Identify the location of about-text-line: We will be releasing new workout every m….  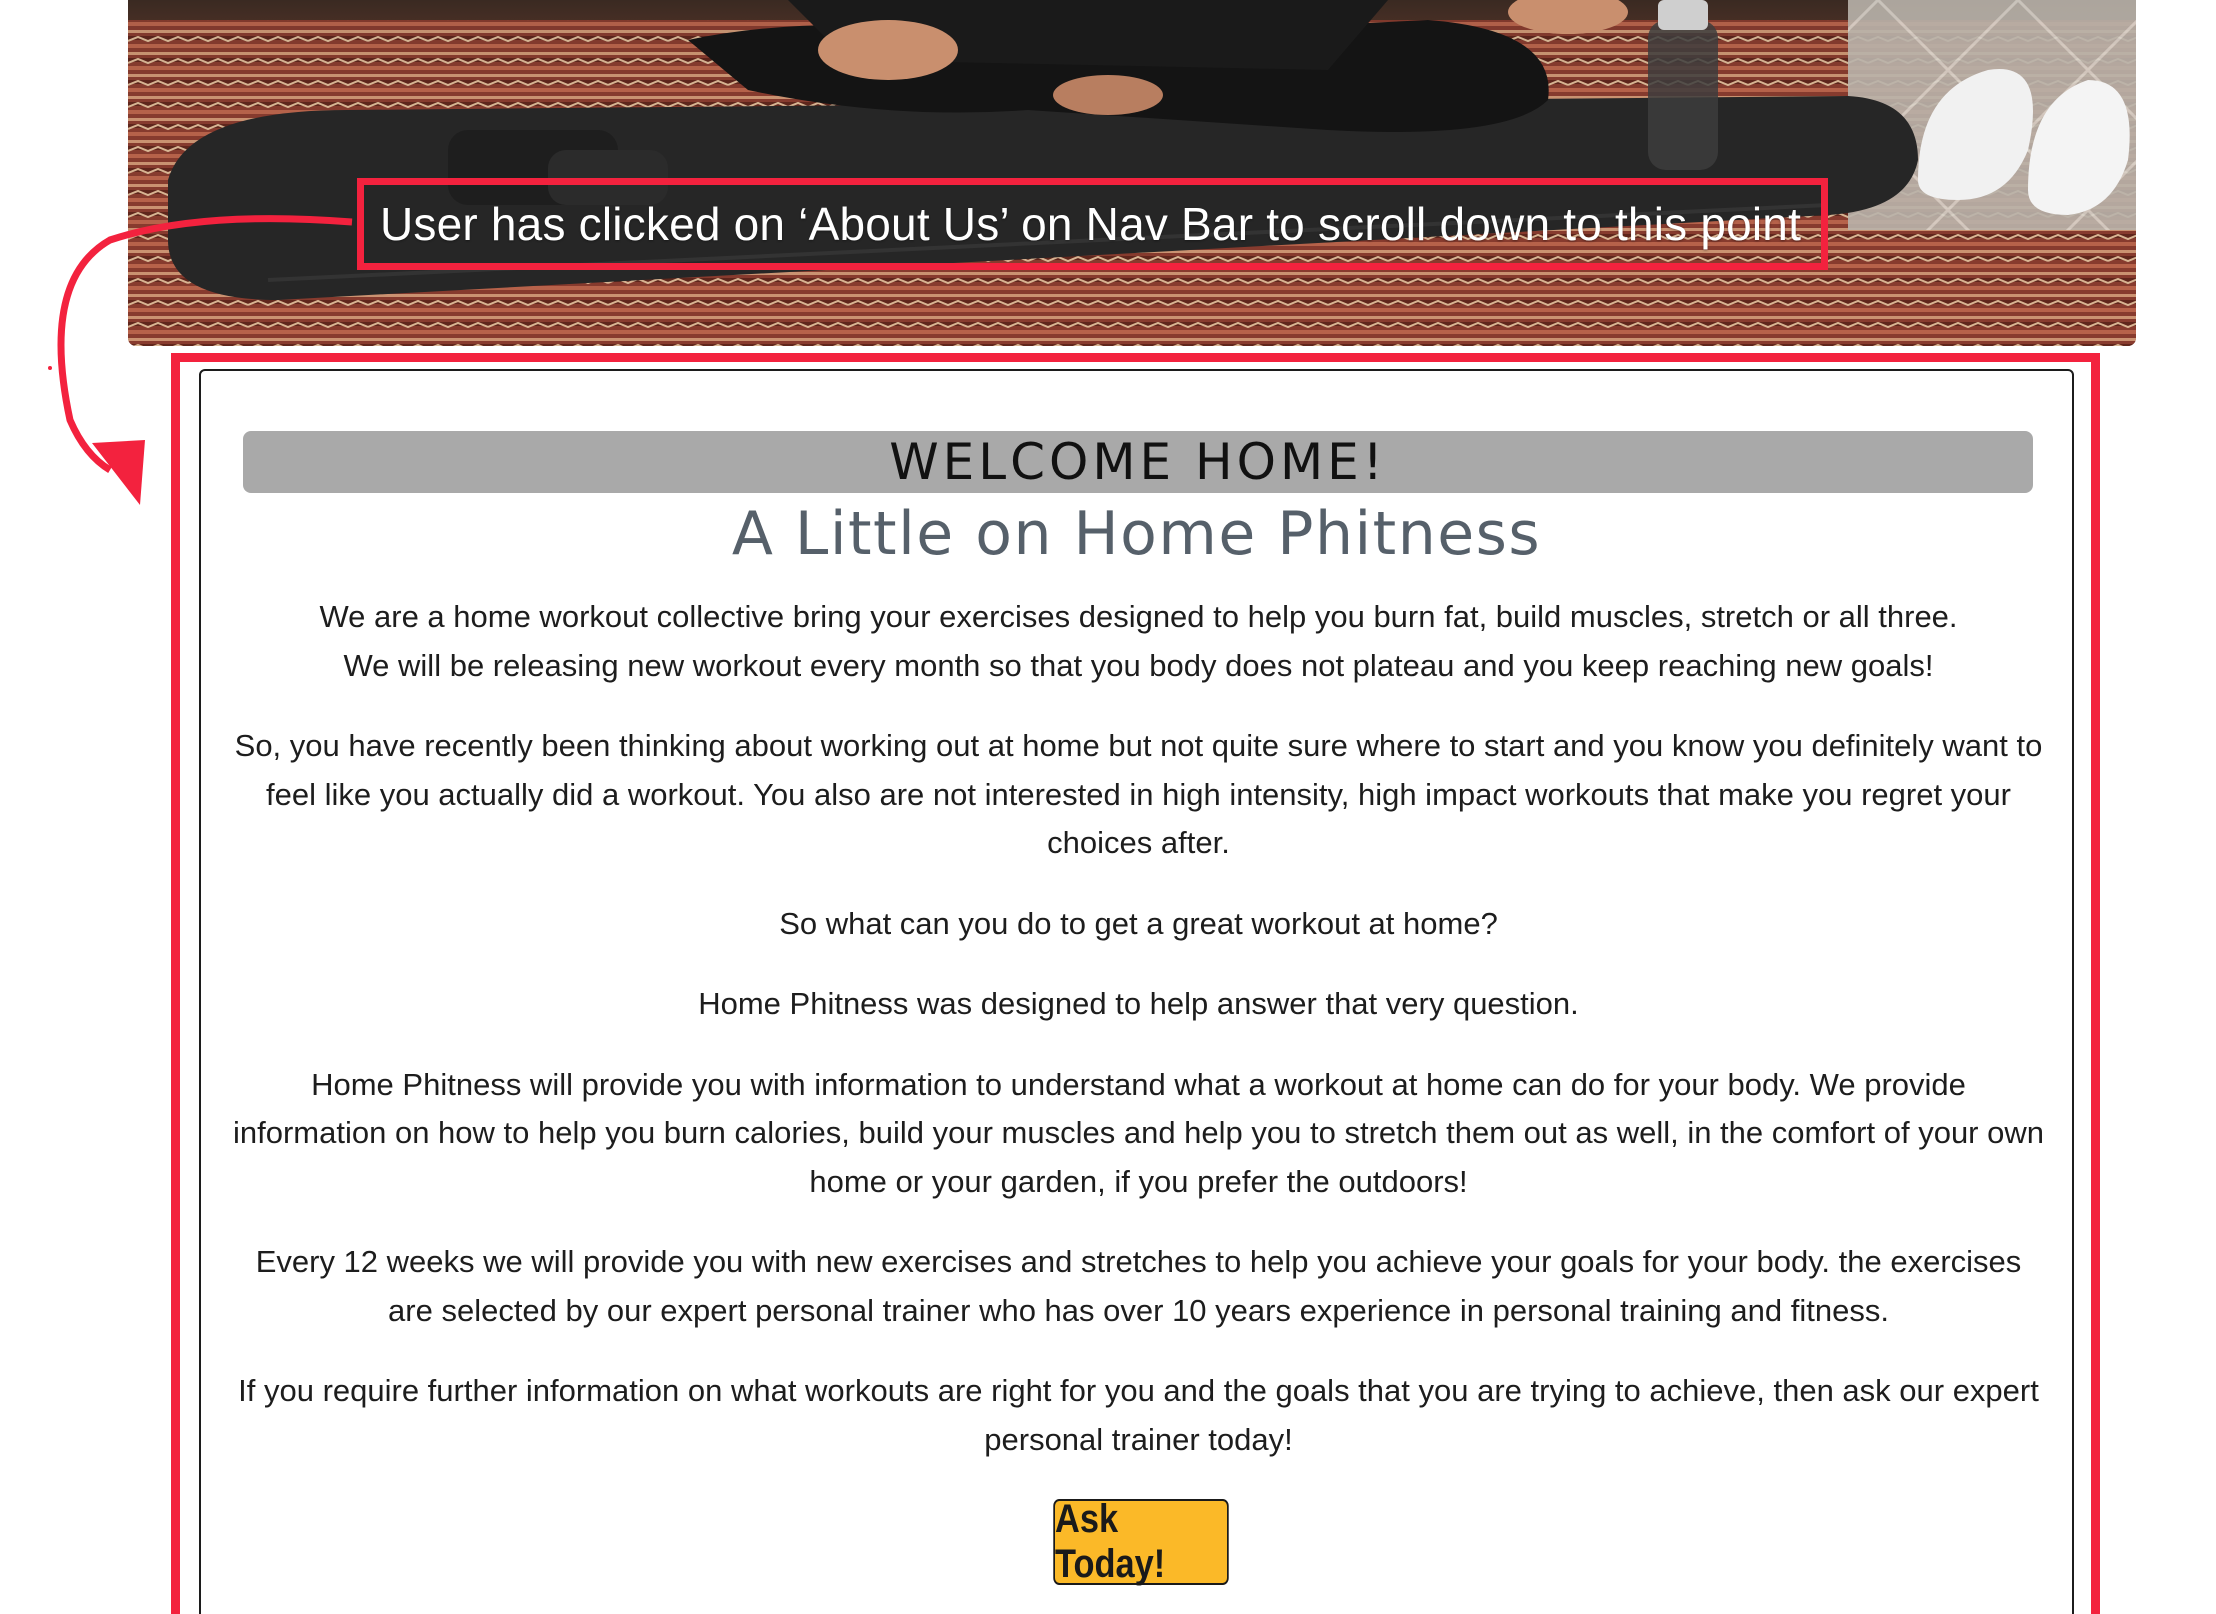
(1138, 665).